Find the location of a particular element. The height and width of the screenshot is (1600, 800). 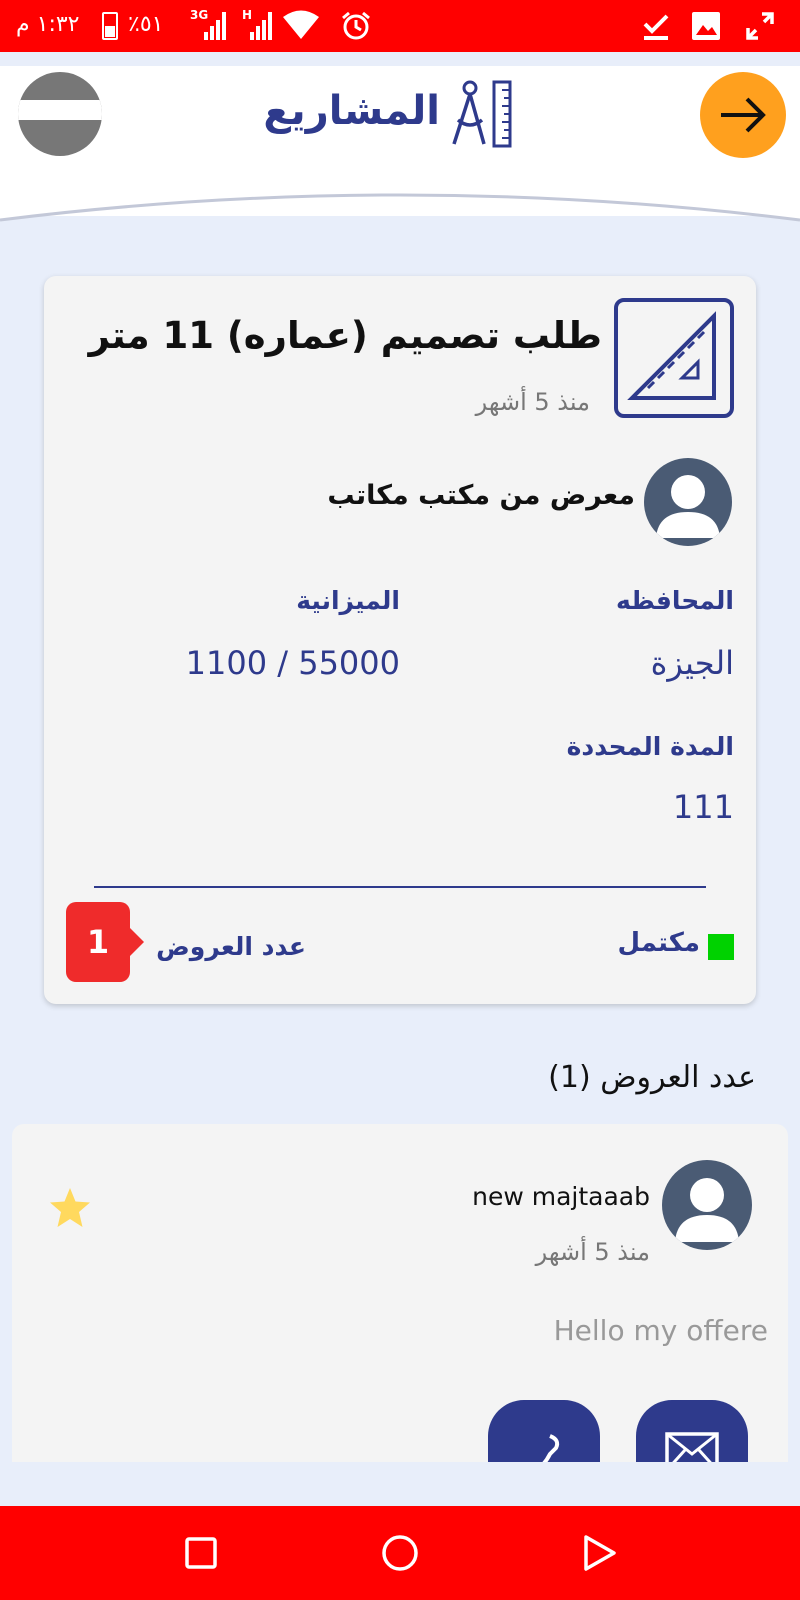

alarm-icon is located at coordinates (356, 25).